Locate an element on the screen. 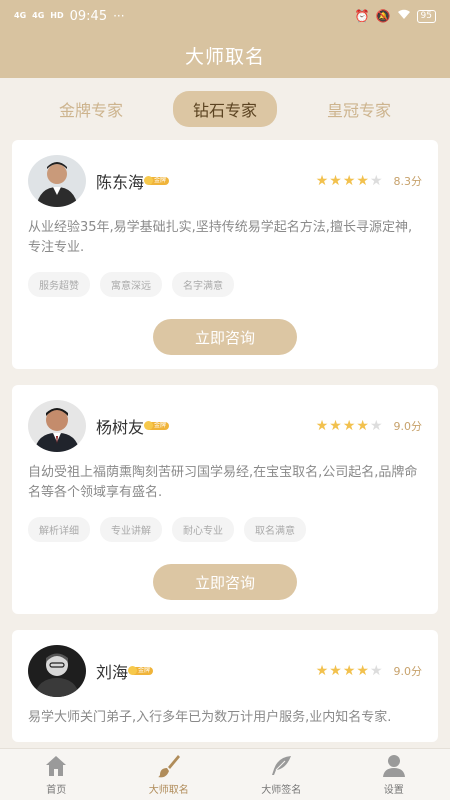  nav-master-naming: 大师取名 is located at coordinates (169, 774).